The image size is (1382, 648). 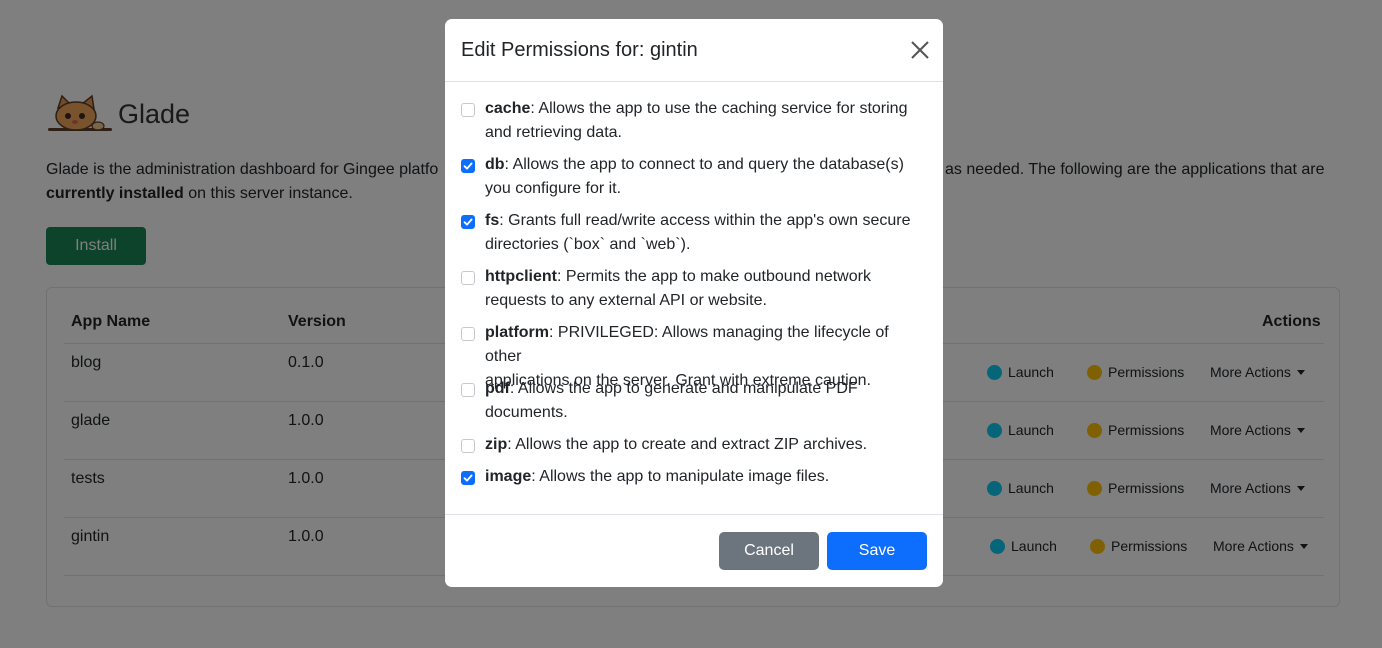 I want to click on permission-name: fs, so click(x=492, y=220).